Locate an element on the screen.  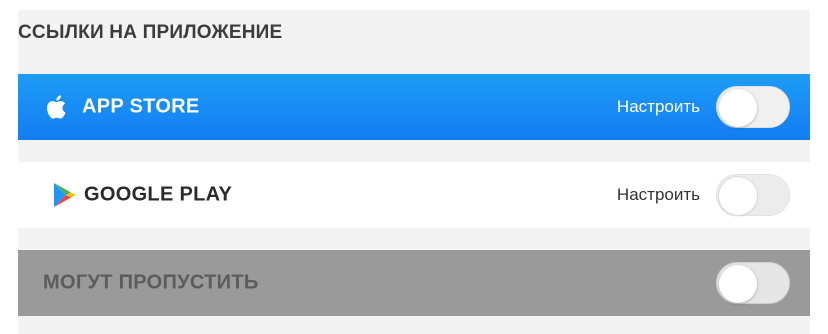
app-store-configure-link: Настроить is located at coordinates (658, 107).